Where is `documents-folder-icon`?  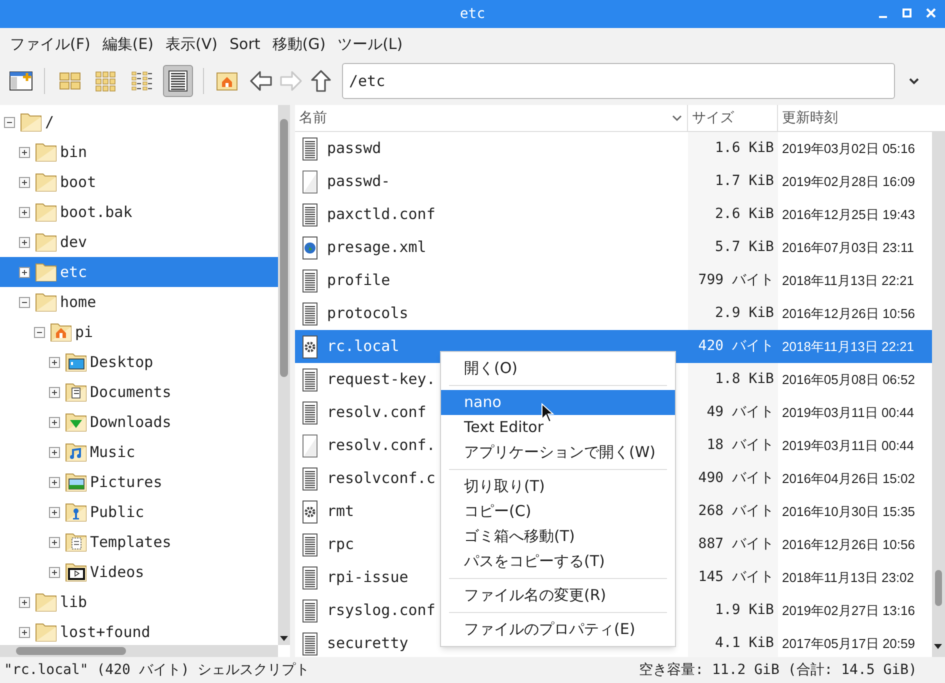
documents-folder-icon is located at coordinates (76, 392).